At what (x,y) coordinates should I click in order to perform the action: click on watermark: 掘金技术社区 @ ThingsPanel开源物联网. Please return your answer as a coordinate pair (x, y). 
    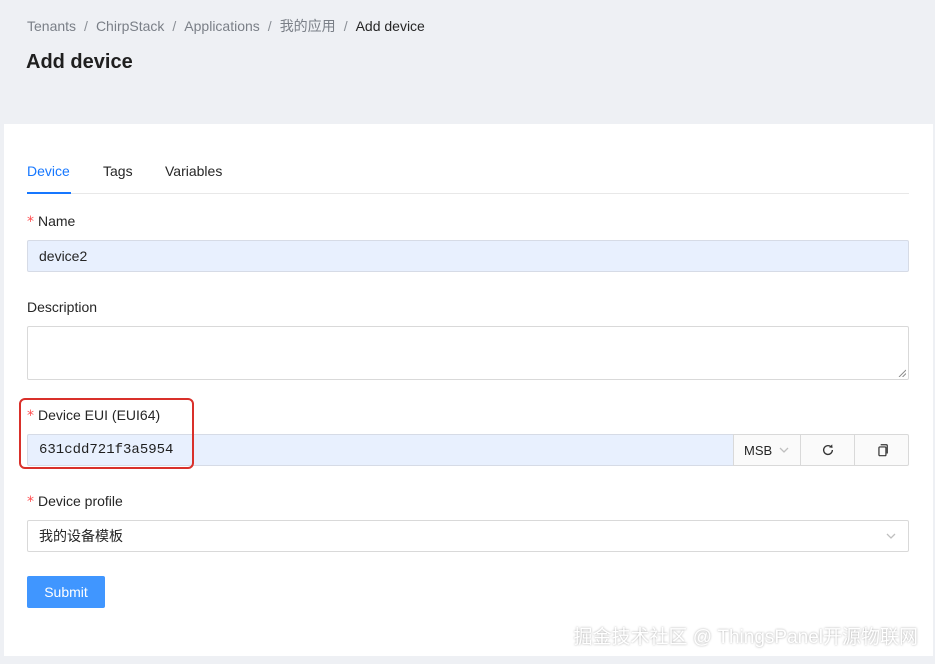
    Looking at the image, I should click on (745, 637).